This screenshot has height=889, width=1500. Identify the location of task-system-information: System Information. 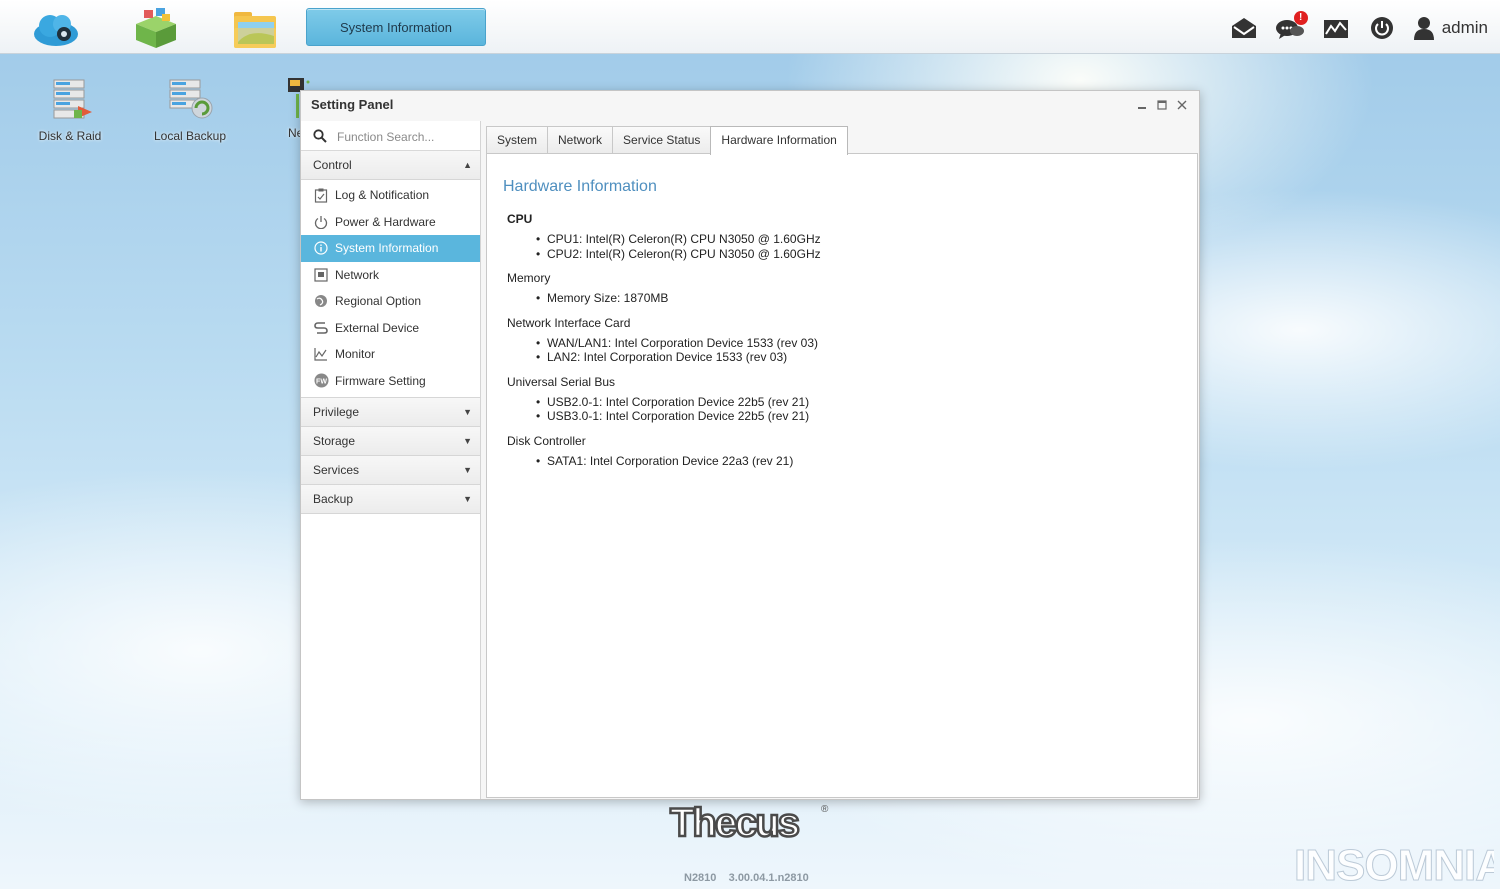
(396, 27).